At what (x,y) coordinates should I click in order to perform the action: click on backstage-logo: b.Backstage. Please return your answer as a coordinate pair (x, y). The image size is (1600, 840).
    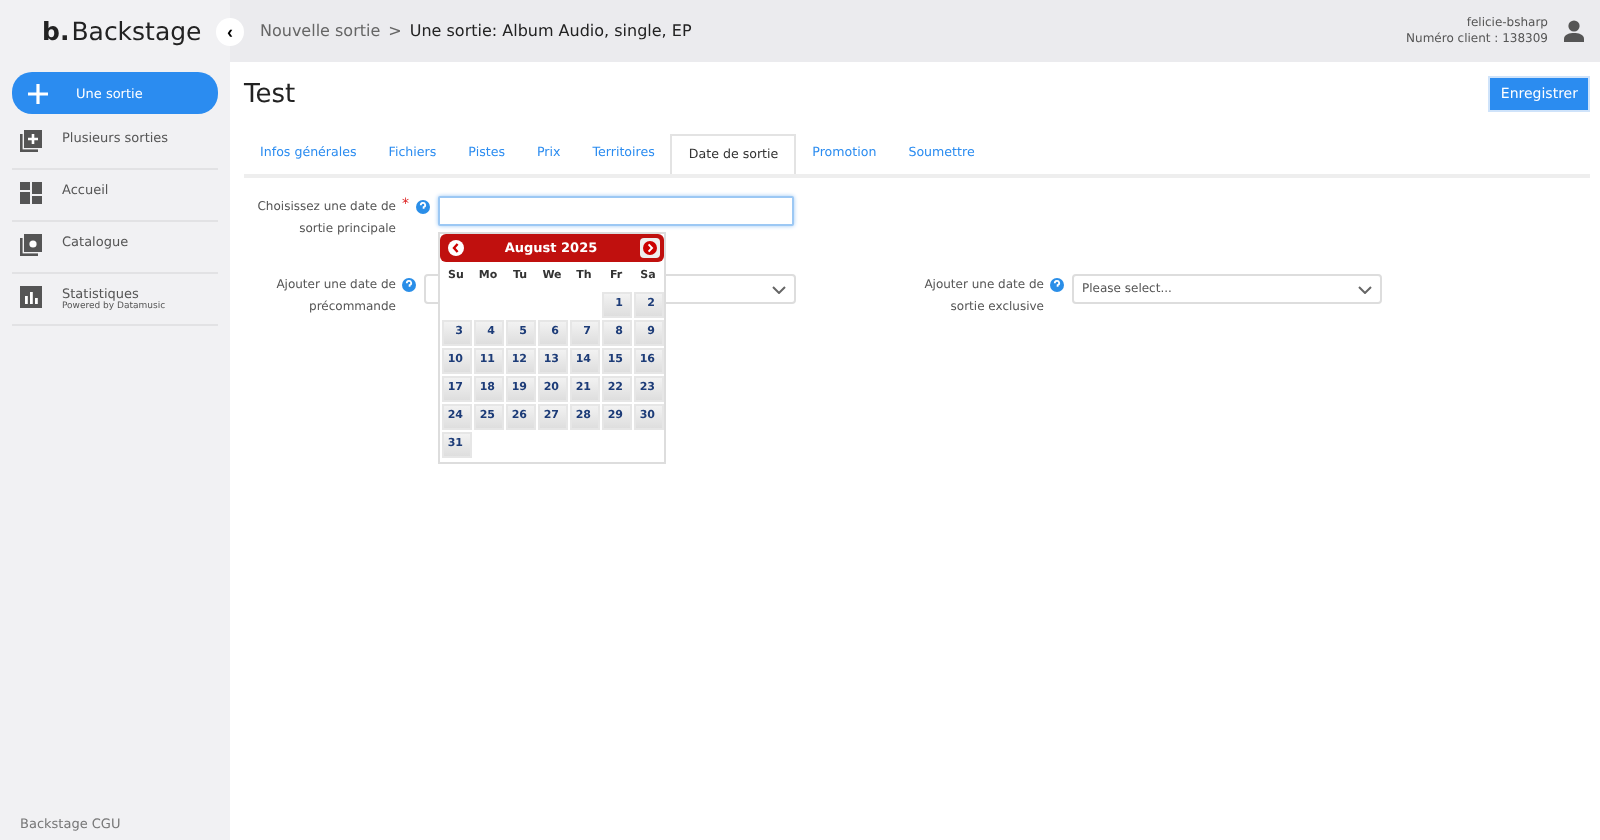
    Looking at the image, I should click on (122, 32).